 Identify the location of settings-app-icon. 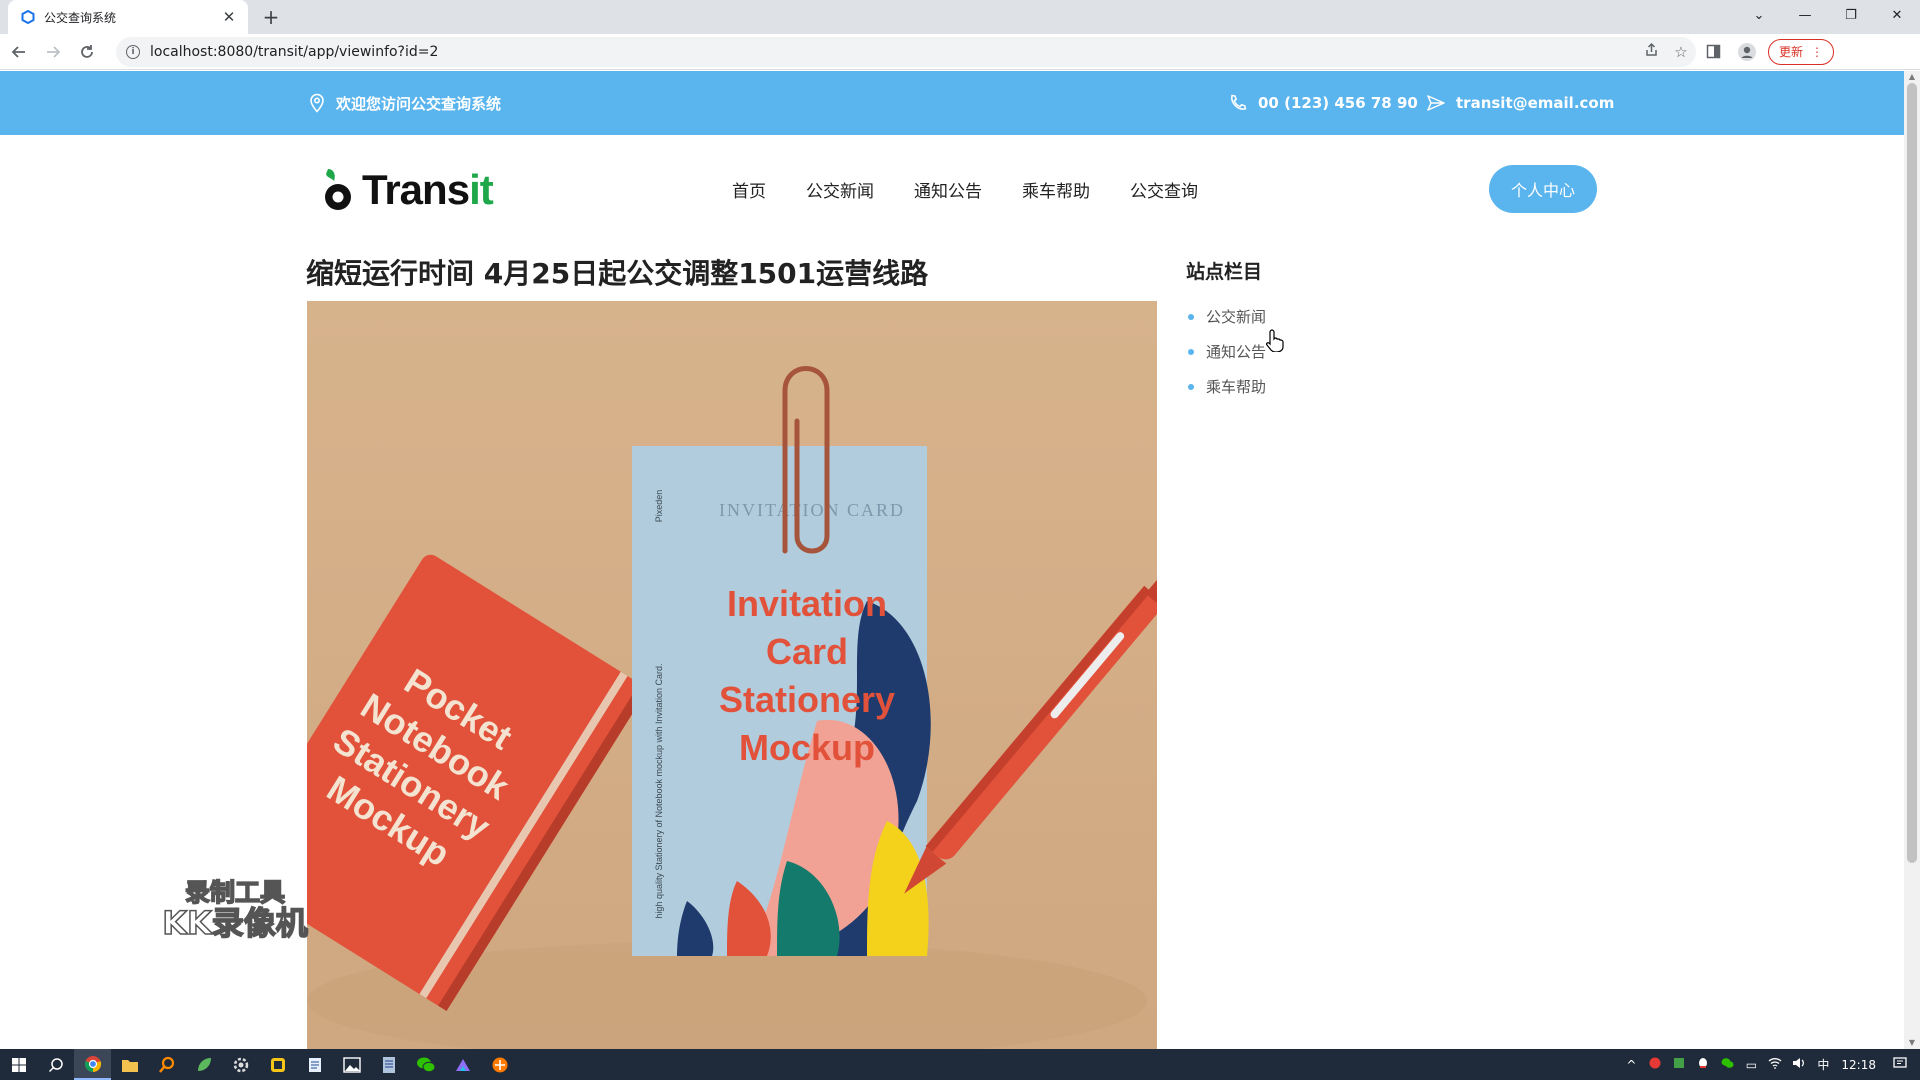
(240, 1064).